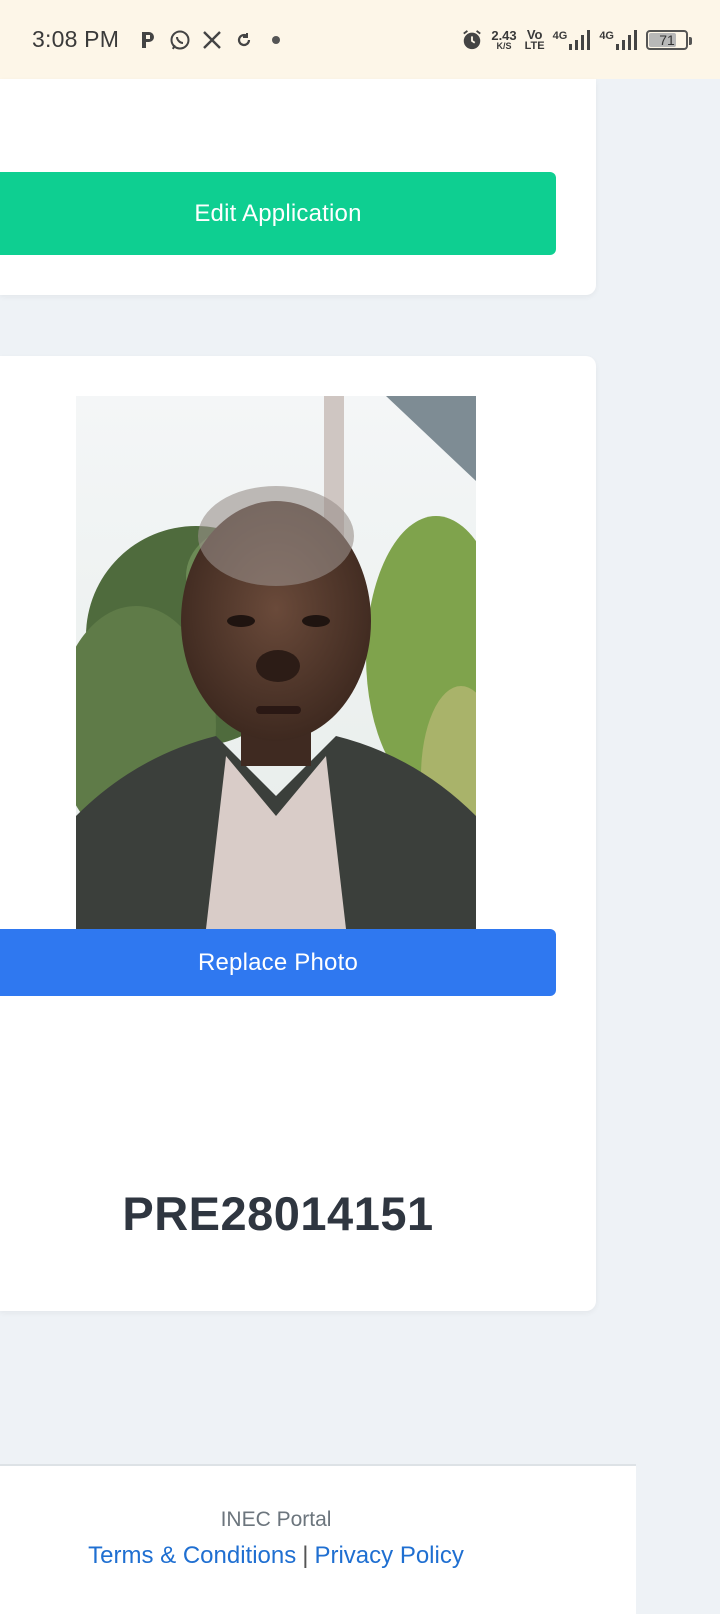 This screenshot has width=720, height=1614. Describe the element at coordinates (278, 213) in the screenshot. I see `edit-application-button: Edit Application` at that location.